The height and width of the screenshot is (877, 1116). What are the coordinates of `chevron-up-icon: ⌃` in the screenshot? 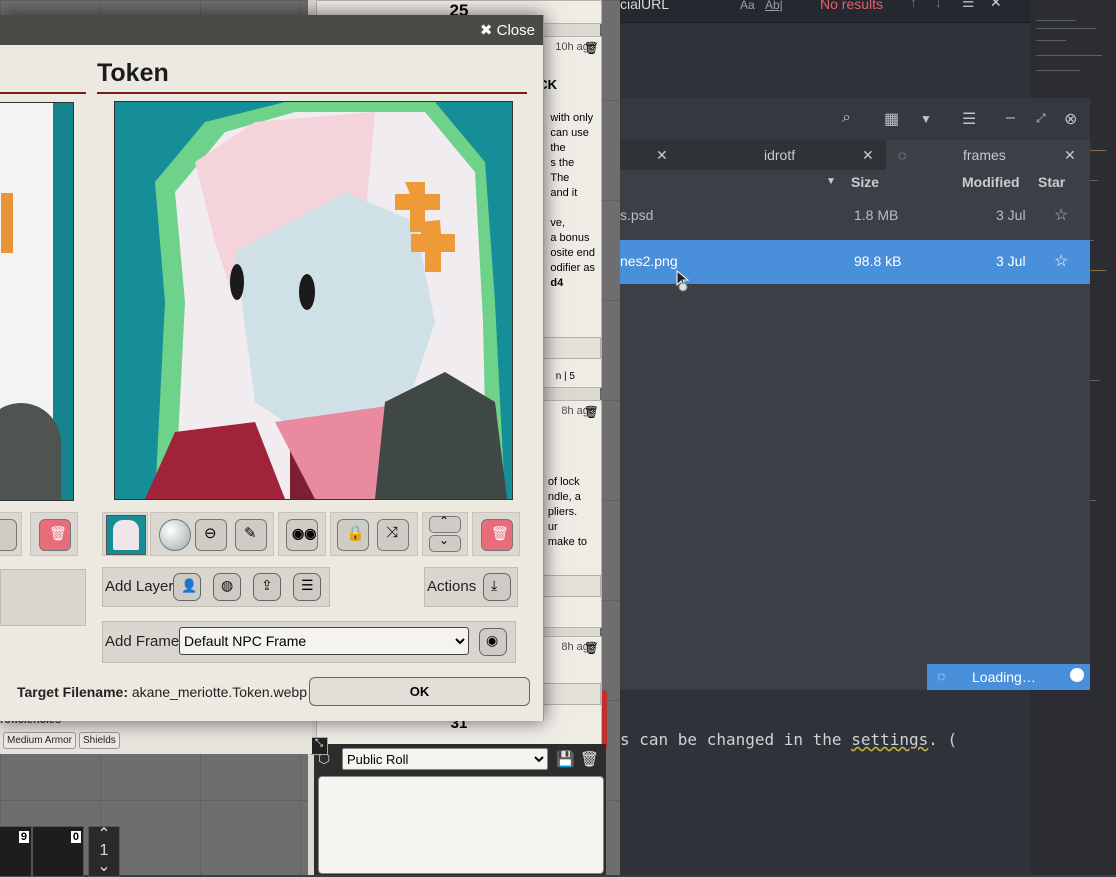 It's located at (444, 521).